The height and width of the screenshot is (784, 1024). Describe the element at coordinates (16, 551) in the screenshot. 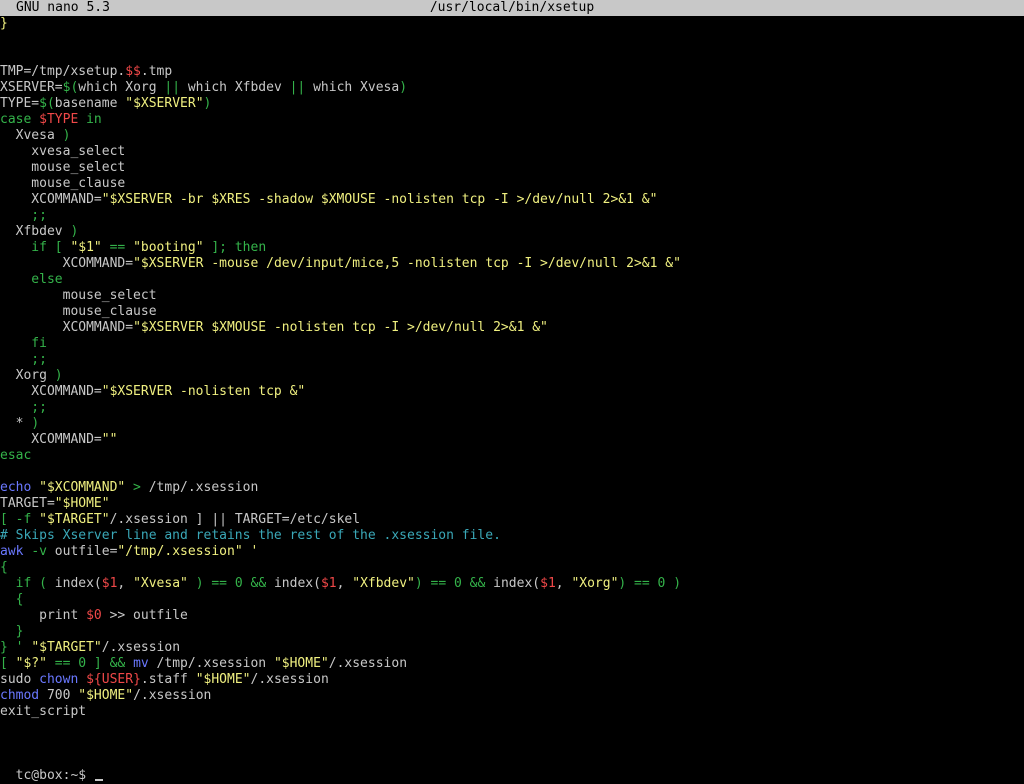

I see `code-token: awk` at that location.